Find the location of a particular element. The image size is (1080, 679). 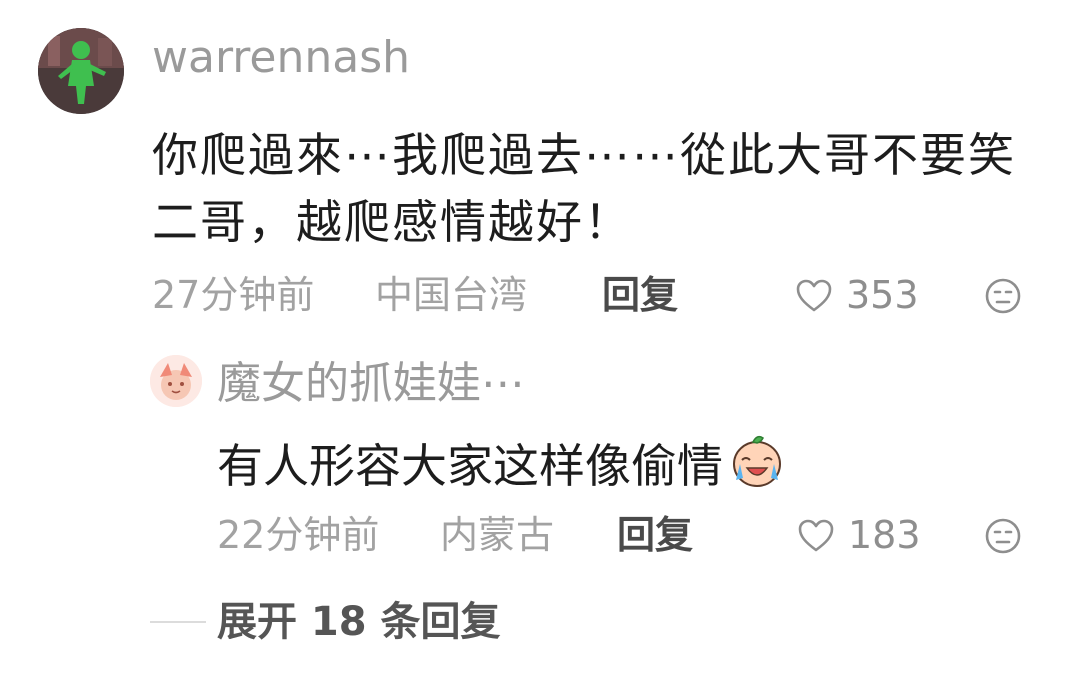

comment-username: warrennash is located at coordinates (281, 58).